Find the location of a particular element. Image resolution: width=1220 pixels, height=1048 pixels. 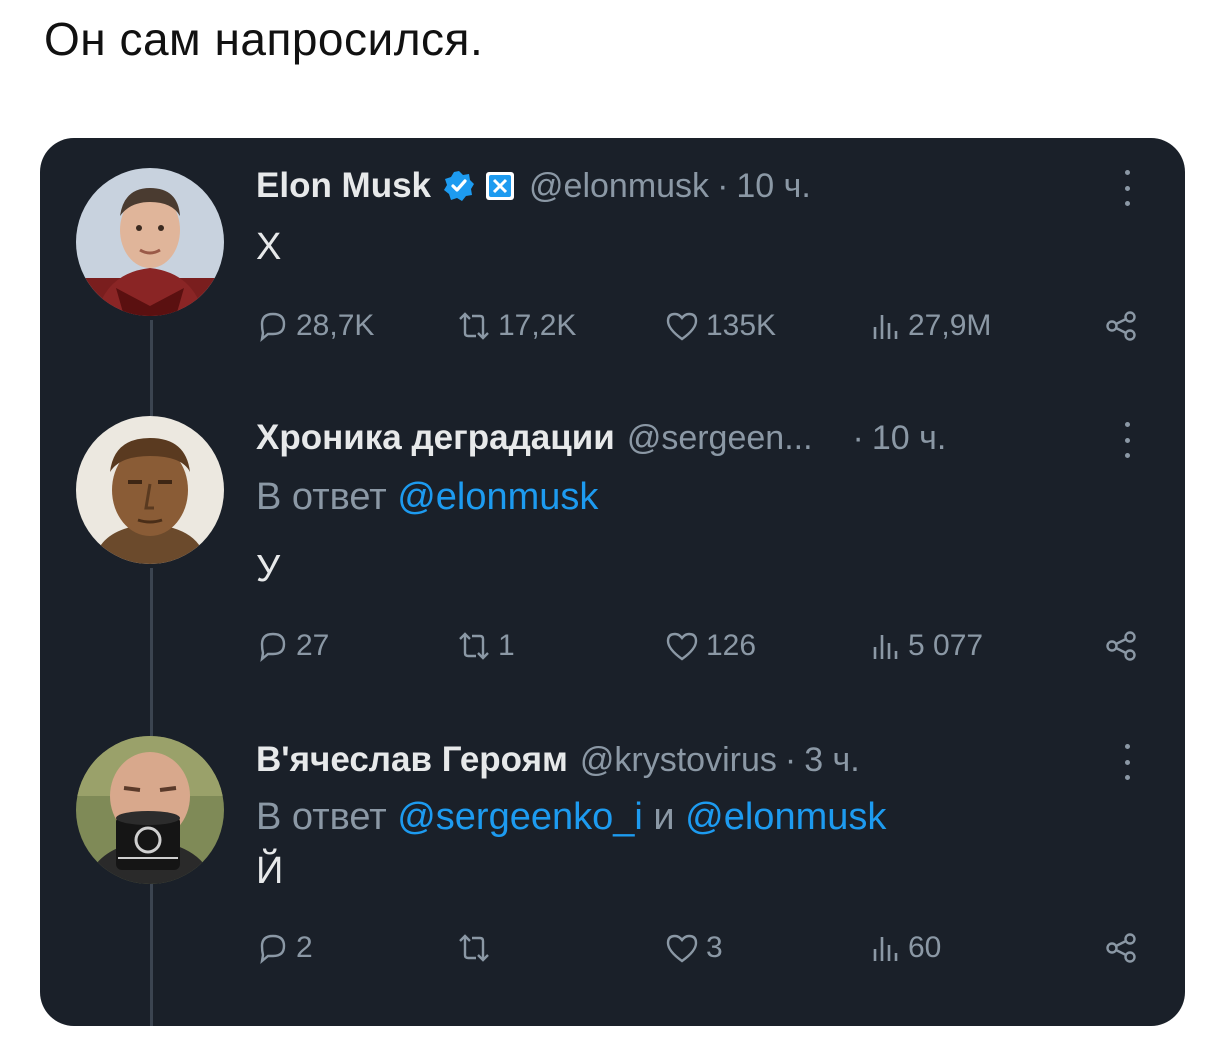

reply-button: 2 is located at coordinates (284, 948).